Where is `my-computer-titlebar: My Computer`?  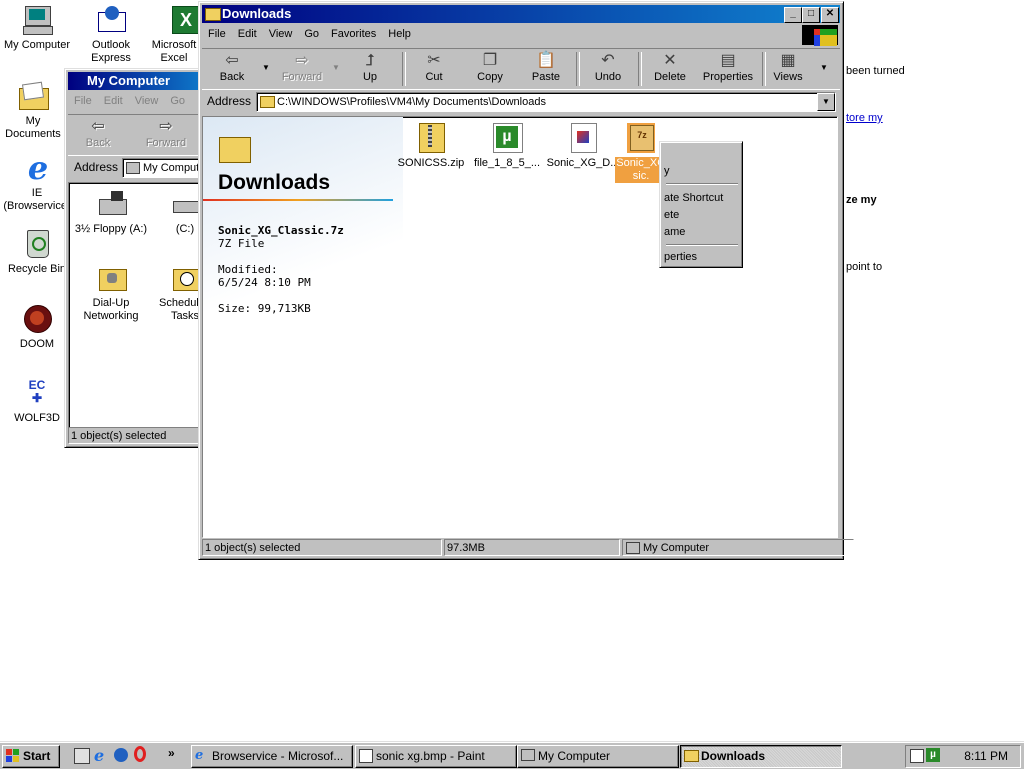
my-computer-titlebar: My Computer is located at coordinates (136, 81).